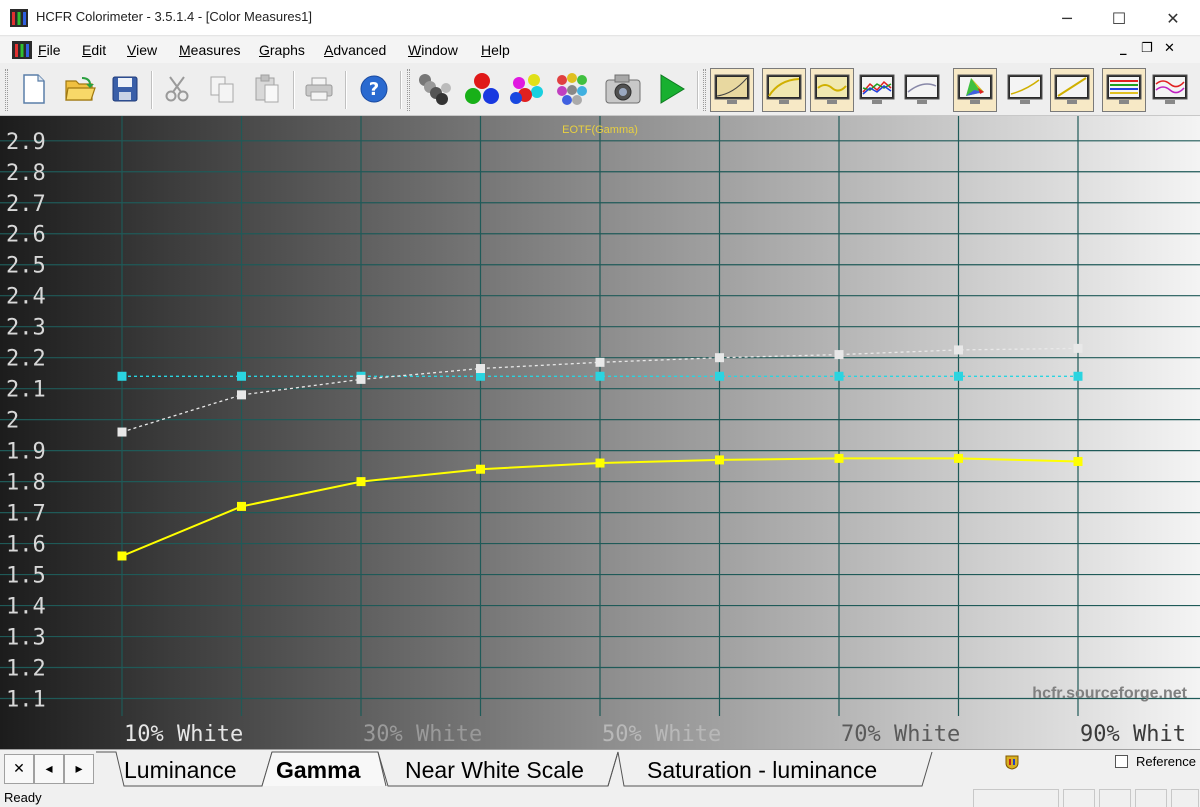 This screenshot has height=807, width=1200. What do you see at coordinates (19, 769) in the screenshot?
I see `close-tab-button: ✕` at bounding box center [19, 769].